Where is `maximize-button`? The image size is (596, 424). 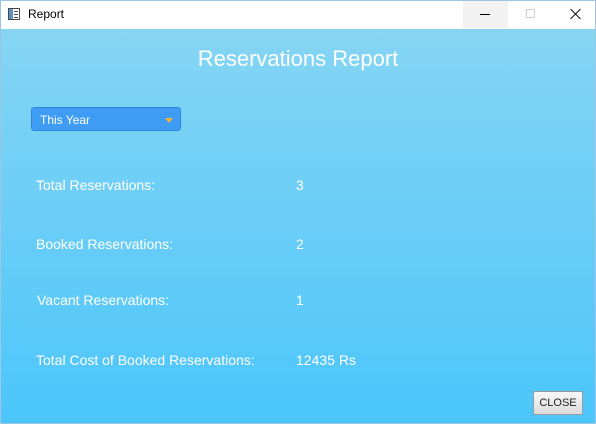 maximize-button is located at coordinates (530, 14).